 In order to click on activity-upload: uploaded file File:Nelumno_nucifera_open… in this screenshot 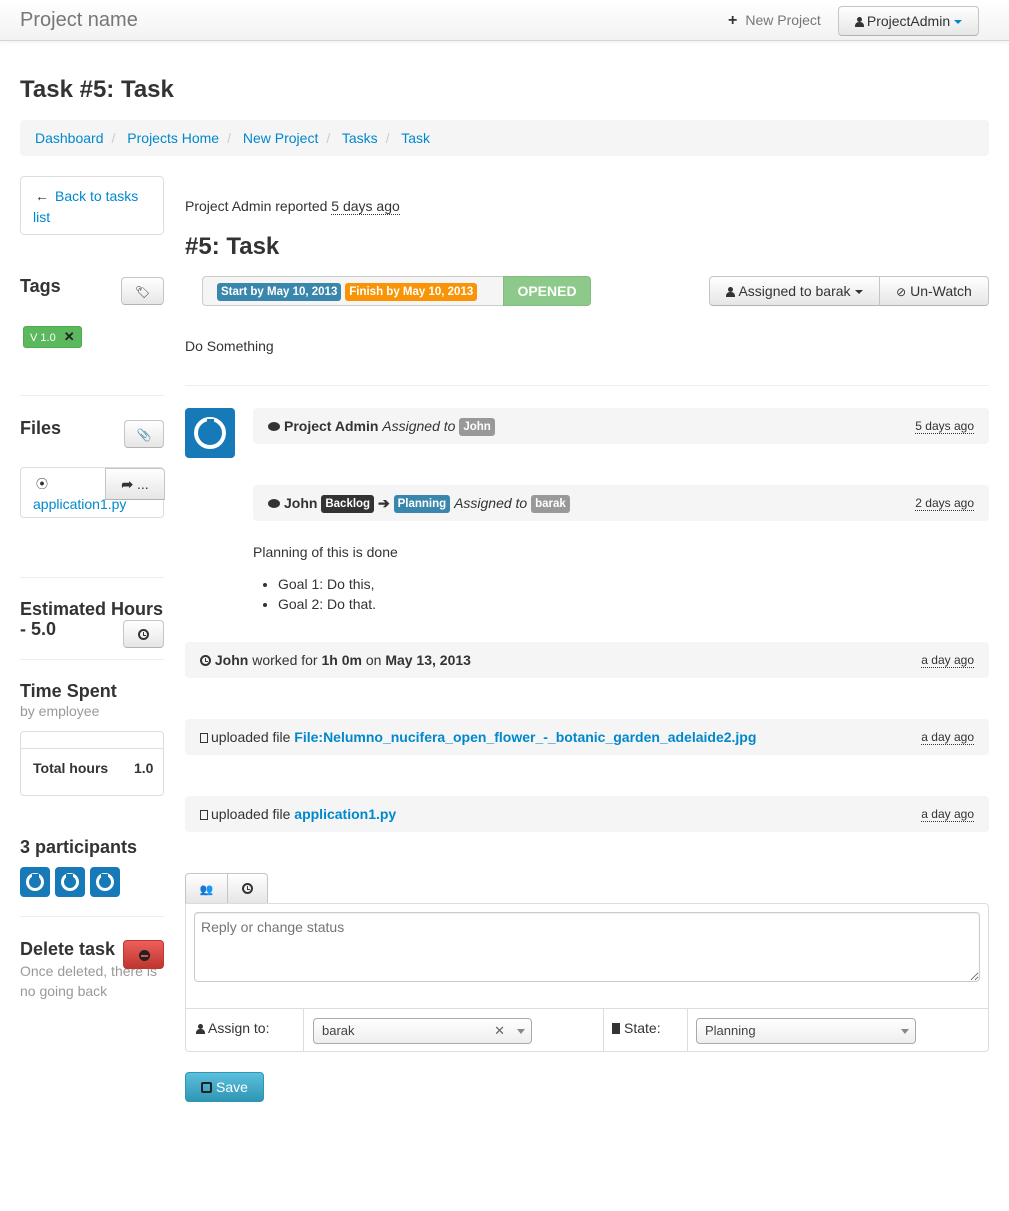, I will do `click(587, 737)`.